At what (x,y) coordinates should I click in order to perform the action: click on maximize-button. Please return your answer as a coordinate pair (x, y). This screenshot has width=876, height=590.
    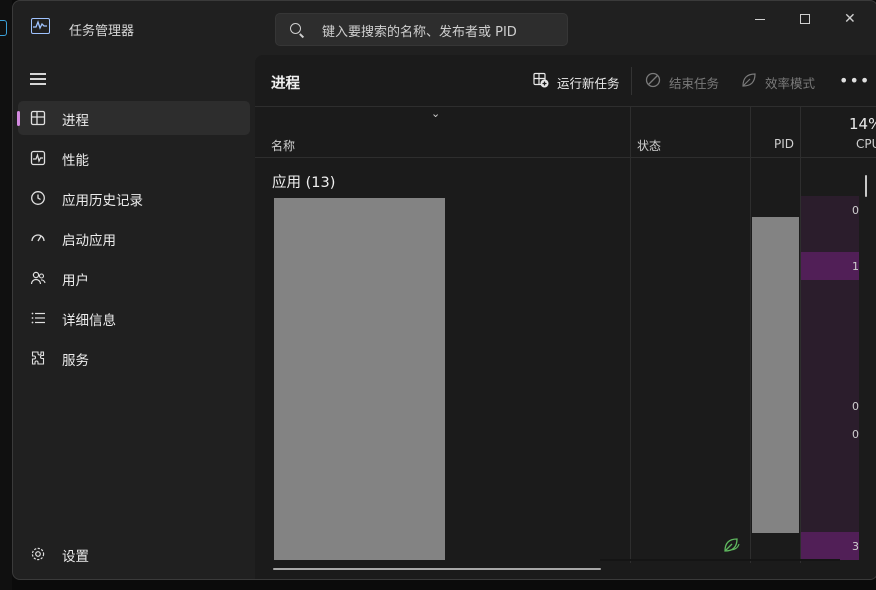
    Looking at the image, I should click on (805, 19).